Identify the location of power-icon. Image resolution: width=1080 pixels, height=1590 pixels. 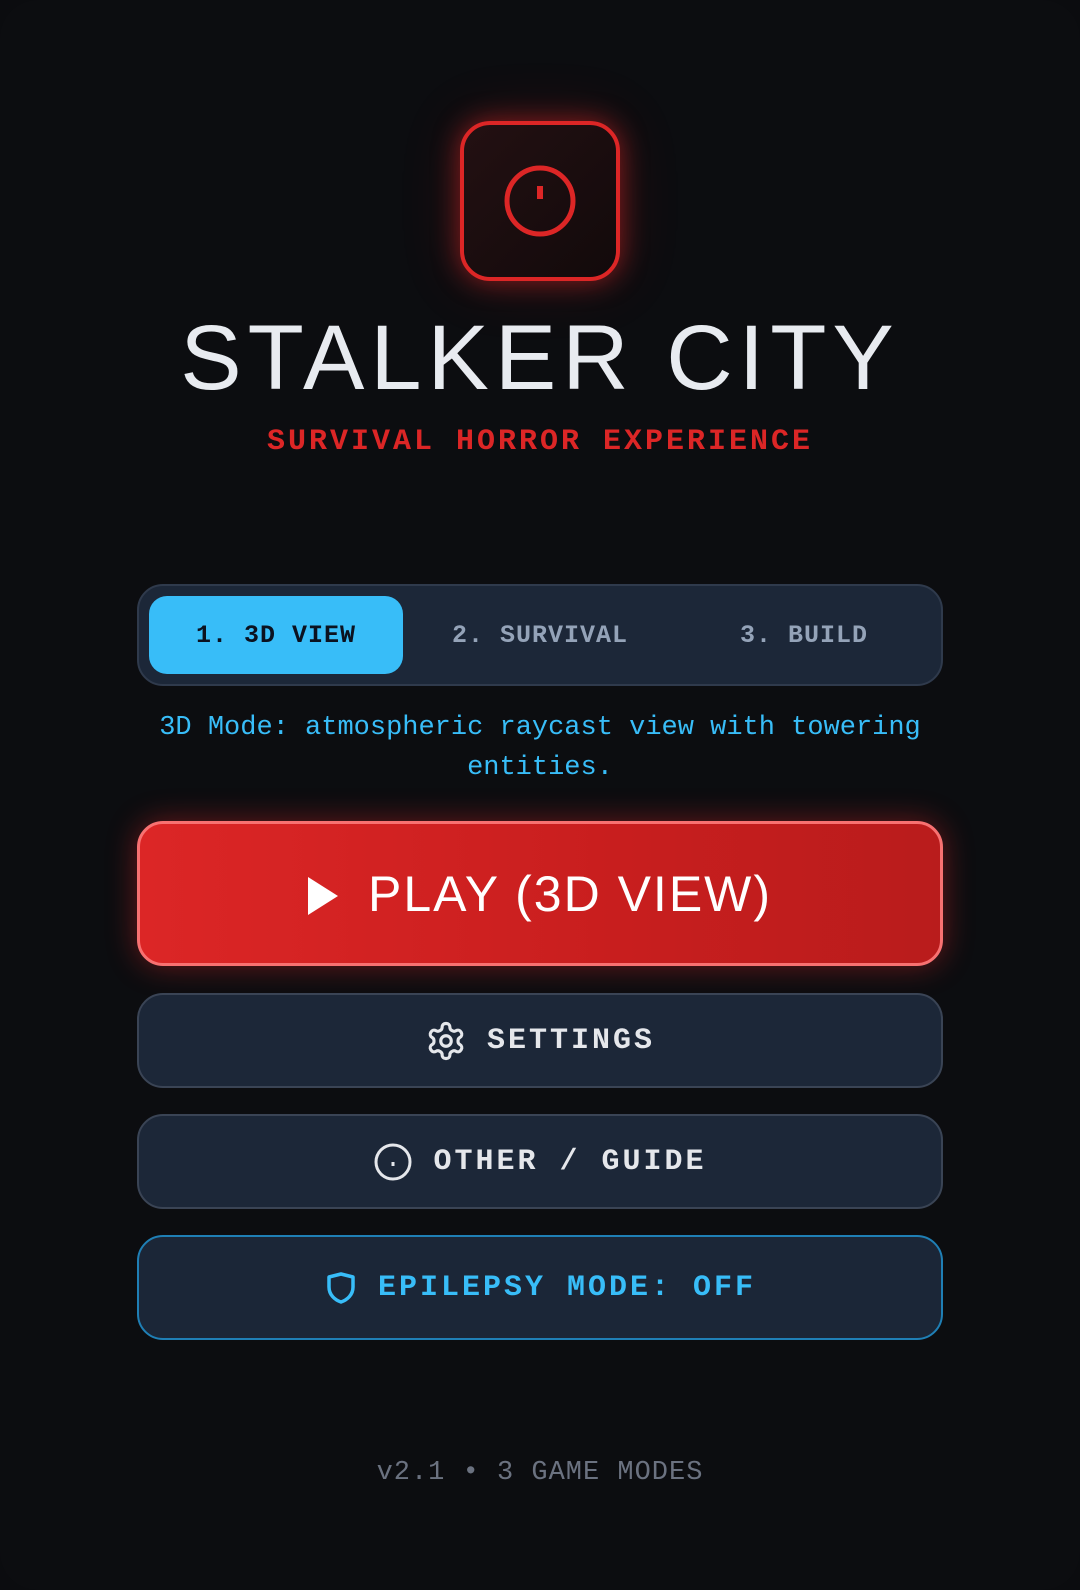
(540, 201).